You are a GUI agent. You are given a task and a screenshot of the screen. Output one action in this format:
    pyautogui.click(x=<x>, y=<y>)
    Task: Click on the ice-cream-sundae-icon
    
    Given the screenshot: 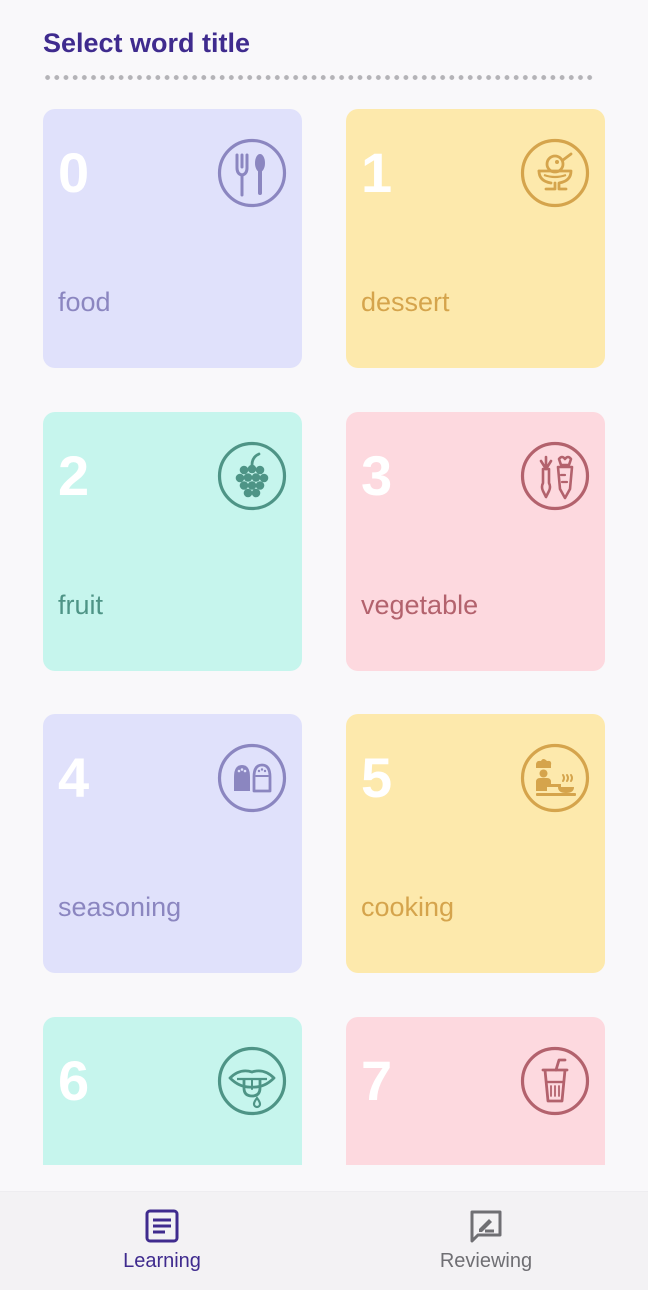 What is the action you would take?
    pyautogui.click(x=555, y=173)
    